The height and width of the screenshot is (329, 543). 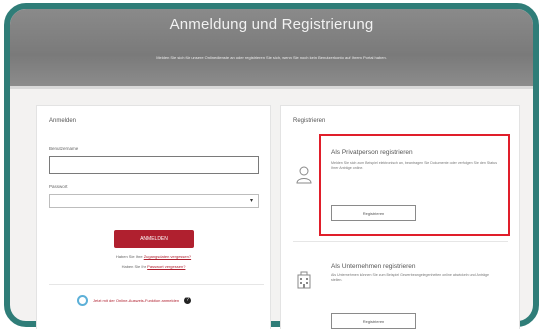 I want to click on chevron-down-icon: ▾, so click(x=251, y=201).